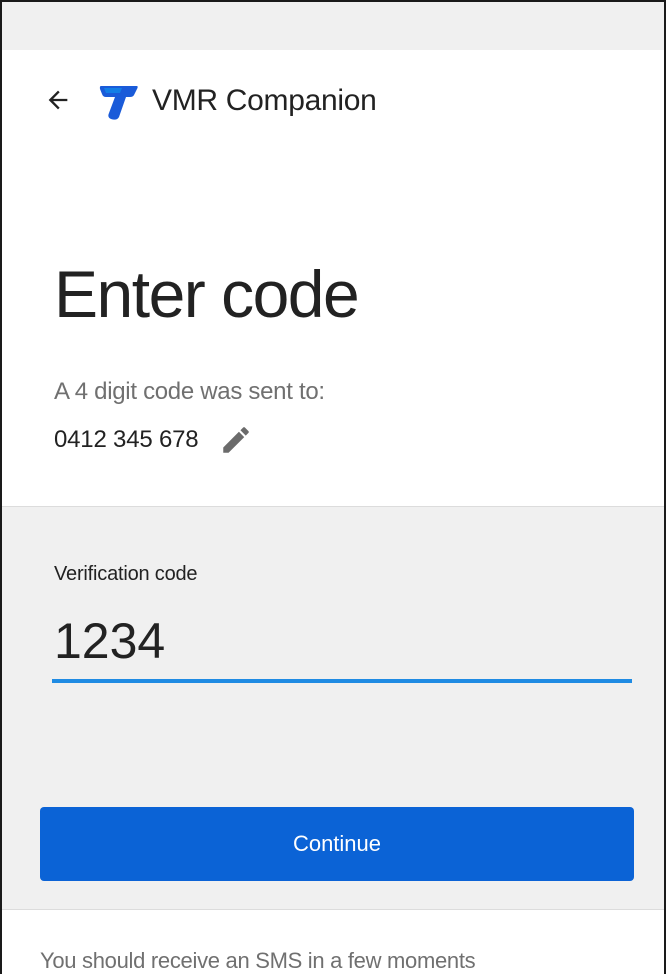  What do you see at coordinates (337, 844) in the screenshot?
I see `continue-button: Continue` at bounding box center [337, 844].